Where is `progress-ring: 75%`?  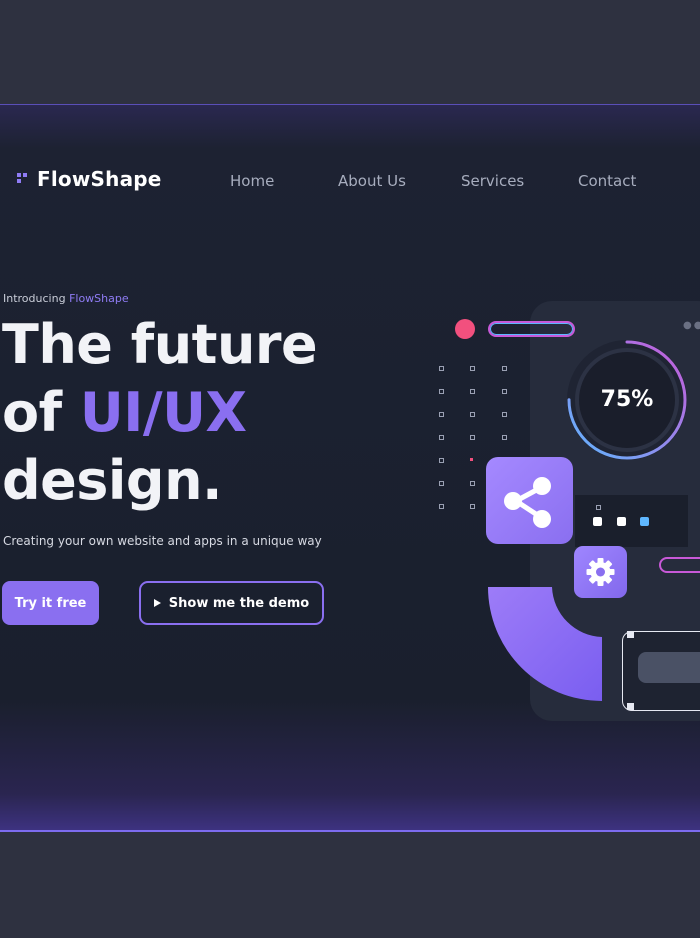
progress-ring: 75% is located at coordinates (627, 400).